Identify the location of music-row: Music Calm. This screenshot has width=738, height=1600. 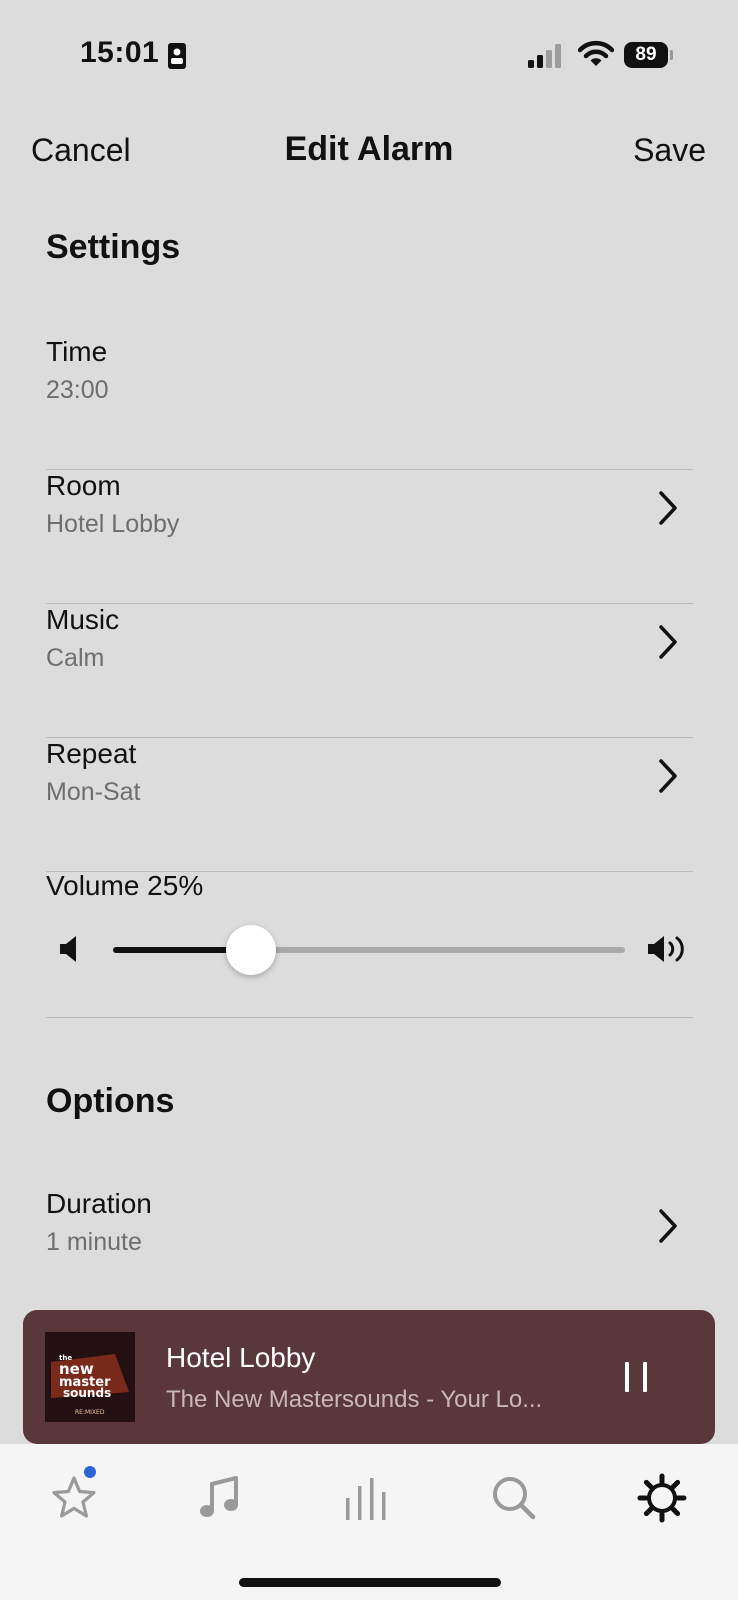
(369, 671).